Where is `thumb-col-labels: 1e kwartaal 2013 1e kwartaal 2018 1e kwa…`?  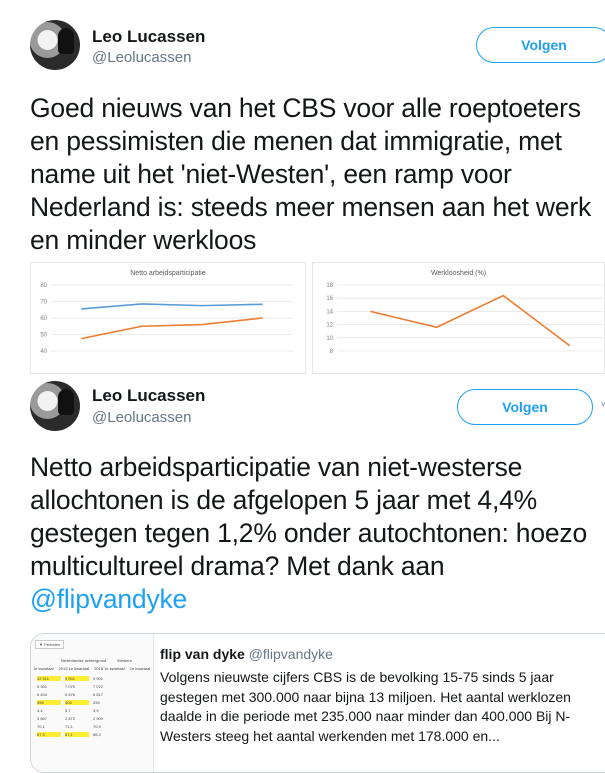 thumb-col-labels: 1e kwartaal 2013 1e kwartaal 2018 1e kwa… is located at coordinates (91, 668).